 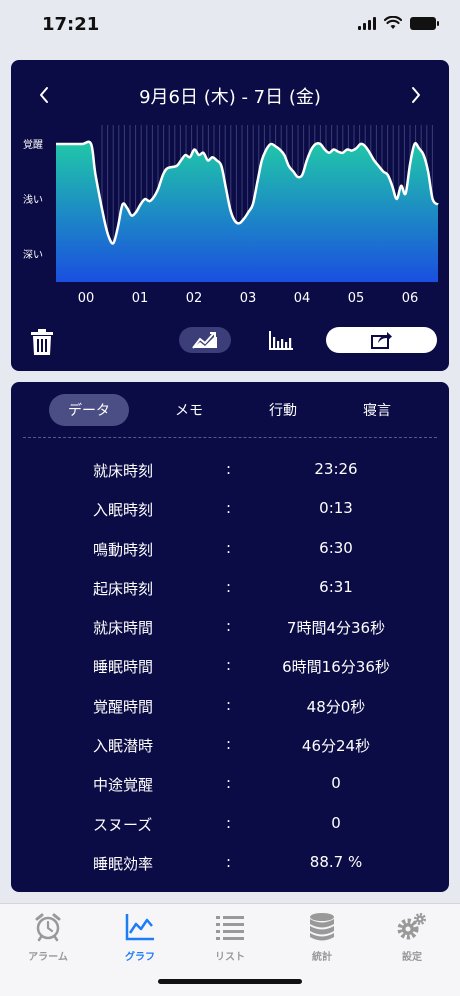 I want to click on data-row-value: 7時間4分36秒, so click(x=336, y=628).